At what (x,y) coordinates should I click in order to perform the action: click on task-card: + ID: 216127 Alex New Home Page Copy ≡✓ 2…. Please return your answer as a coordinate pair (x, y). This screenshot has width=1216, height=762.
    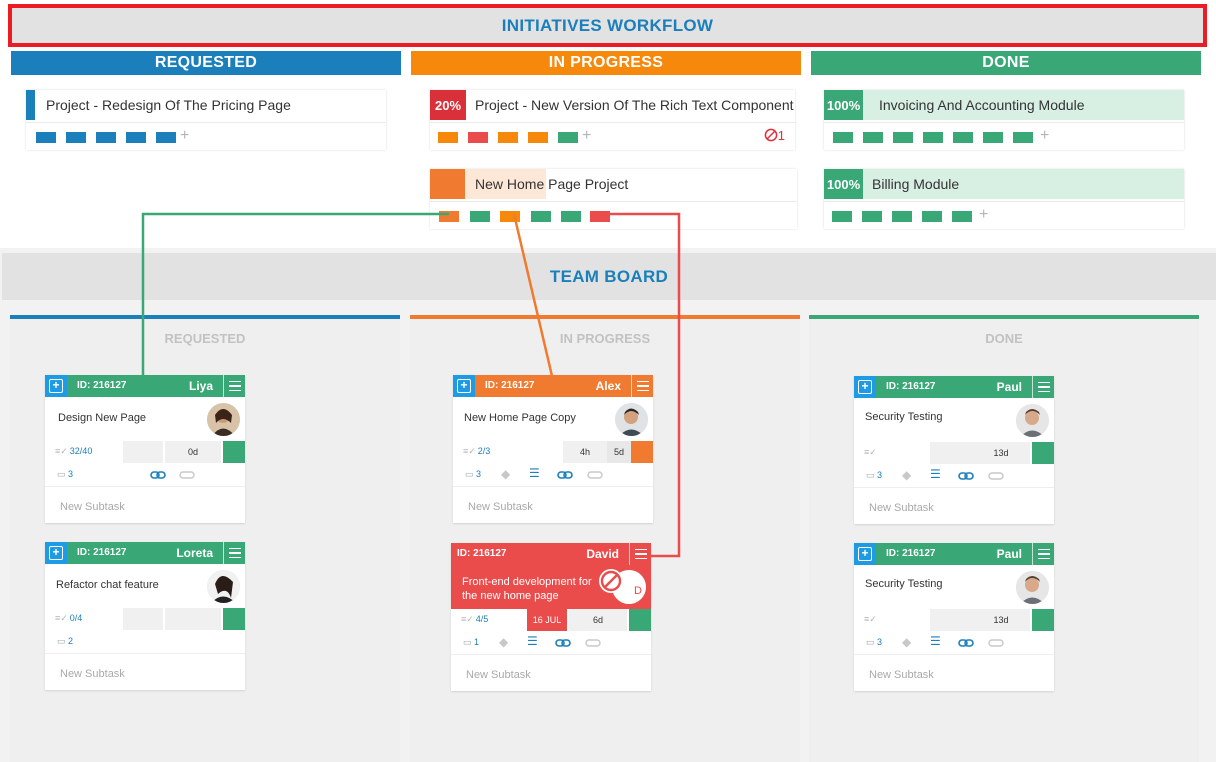
    Looking at the image, I should click on (553, 449).